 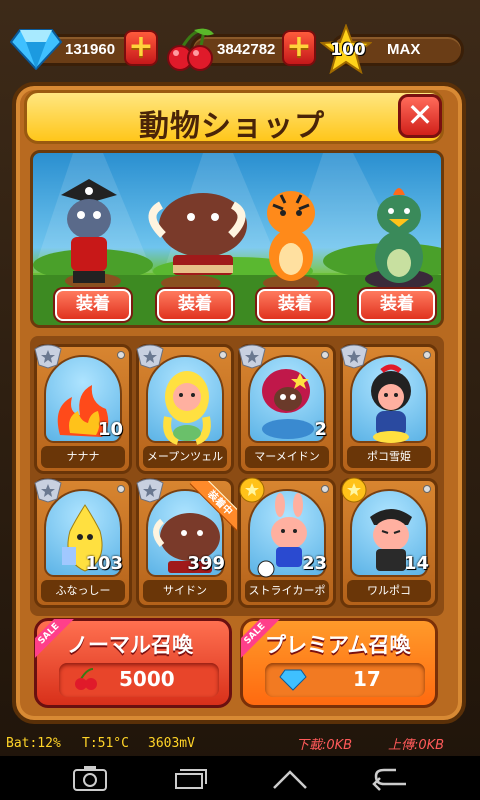 I want to click on back-button, so click(x=390, y=778).